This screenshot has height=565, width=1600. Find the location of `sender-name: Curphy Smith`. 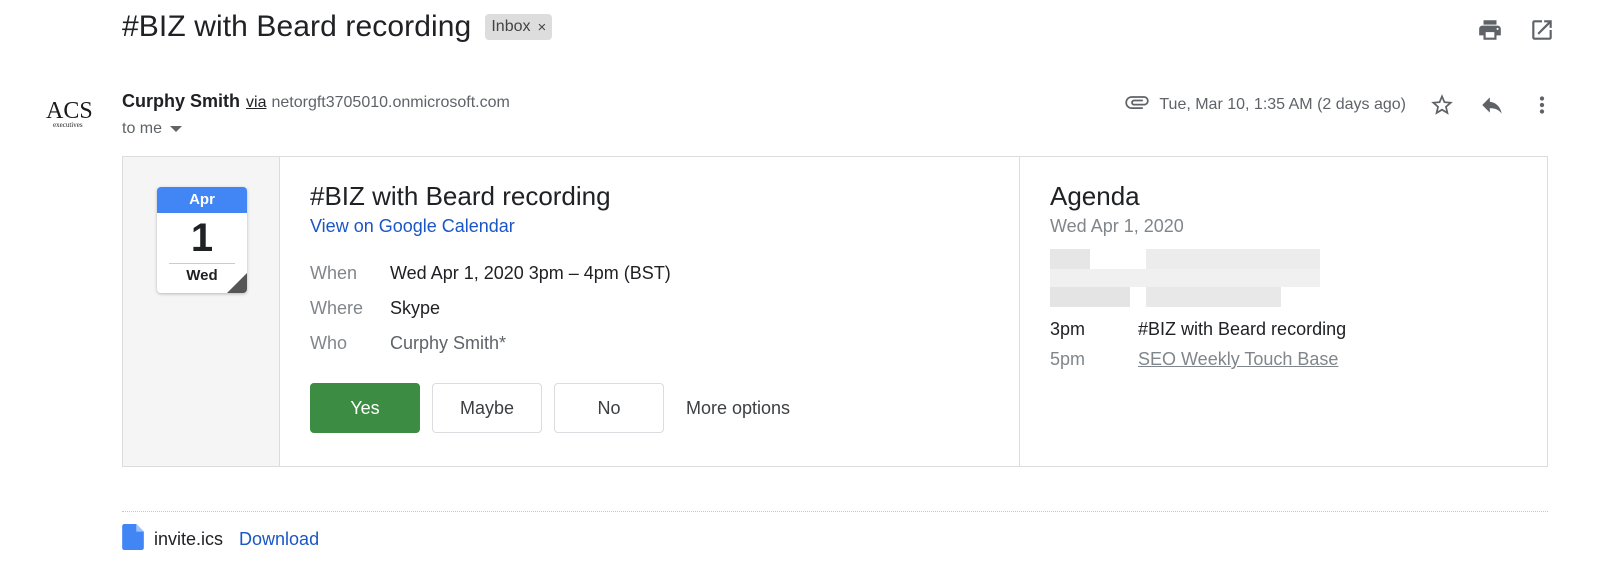

sender-name: Curphy Smith is located at coordinates (181, 101).